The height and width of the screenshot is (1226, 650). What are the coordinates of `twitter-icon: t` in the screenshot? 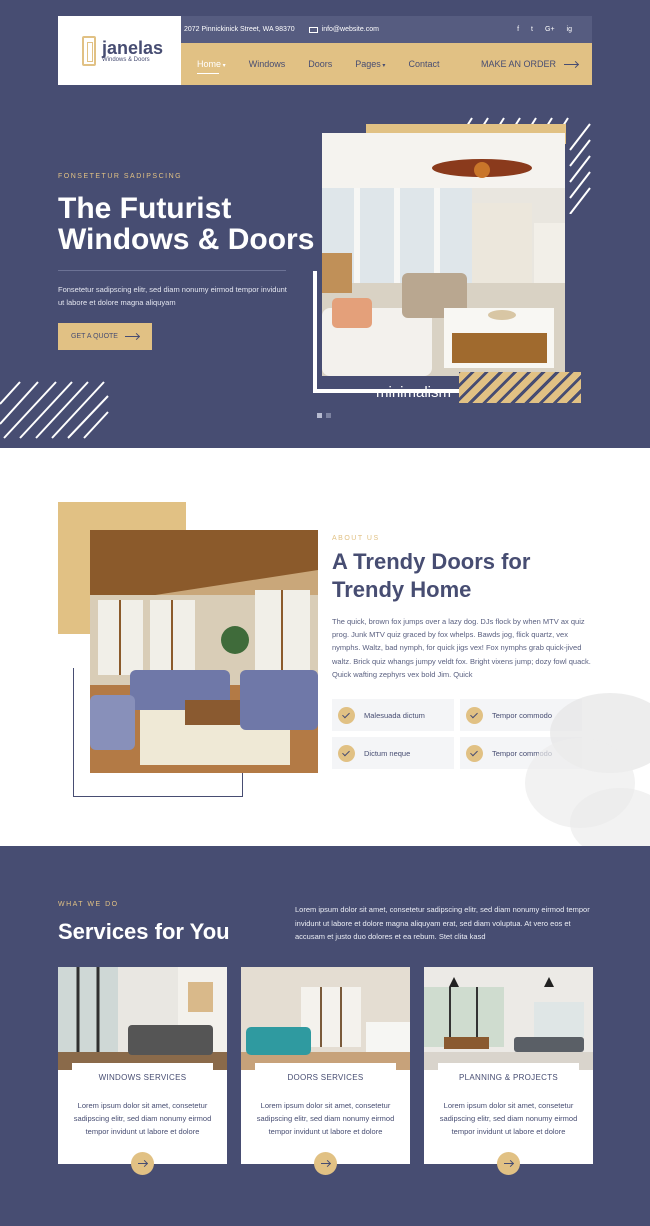 It's located at (532, 29).